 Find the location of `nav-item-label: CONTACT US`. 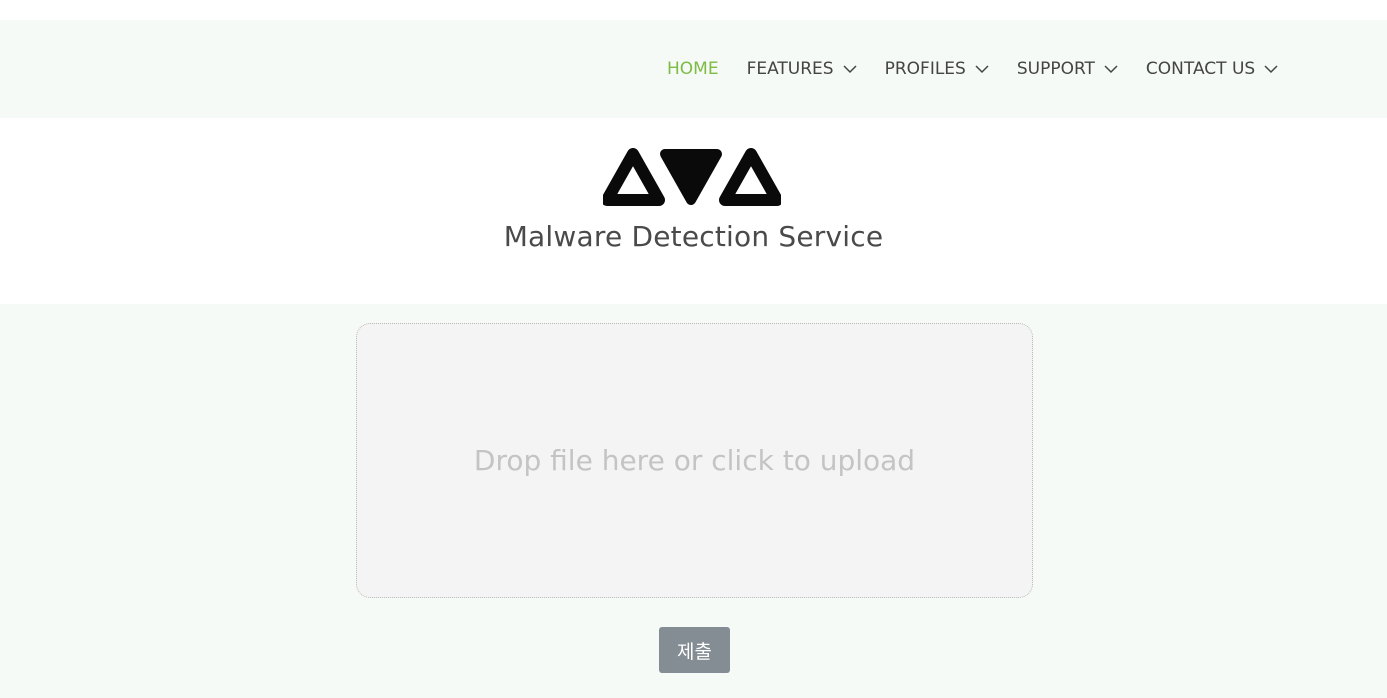

nav-item-label: CONTACT US is located at coordinates (1200, 69).